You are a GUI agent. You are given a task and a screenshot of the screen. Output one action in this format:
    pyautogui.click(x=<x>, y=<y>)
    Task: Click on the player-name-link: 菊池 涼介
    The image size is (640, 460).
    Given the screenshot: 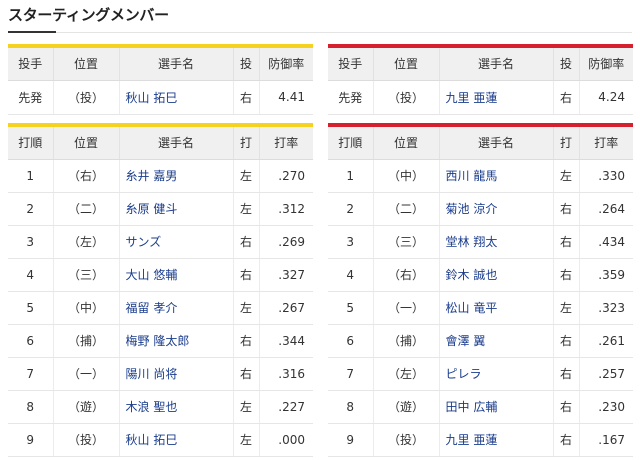 What is the action you would take?
    pyautogui.click(x=496, y=209)
    